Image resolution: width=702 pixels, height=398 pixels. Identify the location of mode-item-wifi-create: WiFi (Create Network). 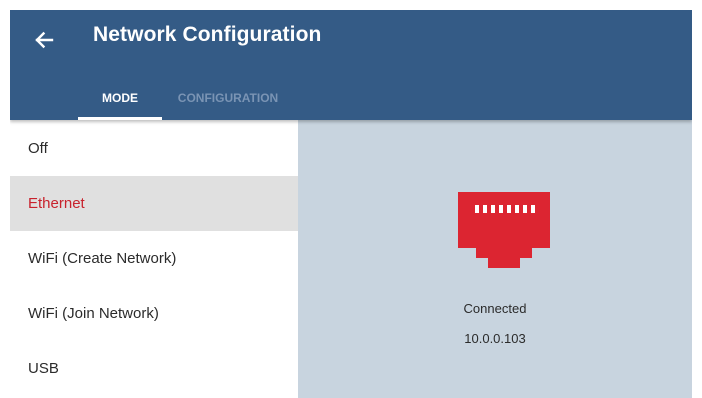
(154, 258).